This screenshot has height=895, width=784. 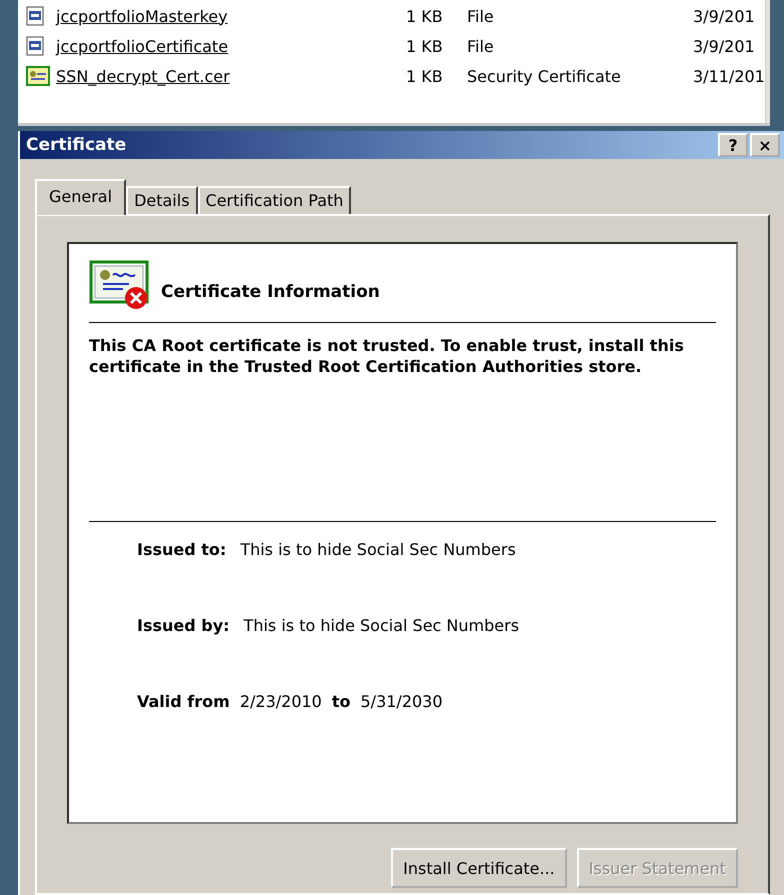 I want to click on help-button: ?, so click(x=733, y=145).